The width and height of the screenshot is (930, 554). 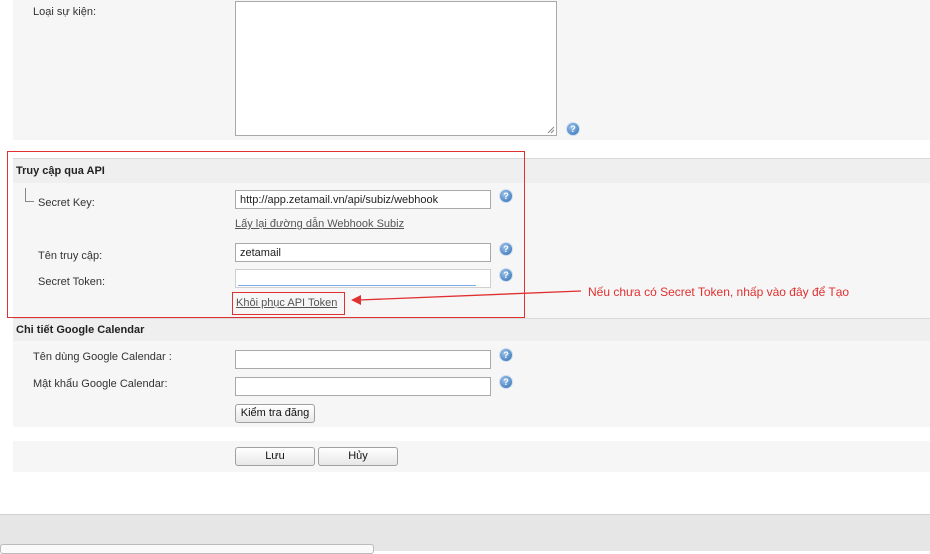 I want to click on google-username-input, so click(x=363, y=359).